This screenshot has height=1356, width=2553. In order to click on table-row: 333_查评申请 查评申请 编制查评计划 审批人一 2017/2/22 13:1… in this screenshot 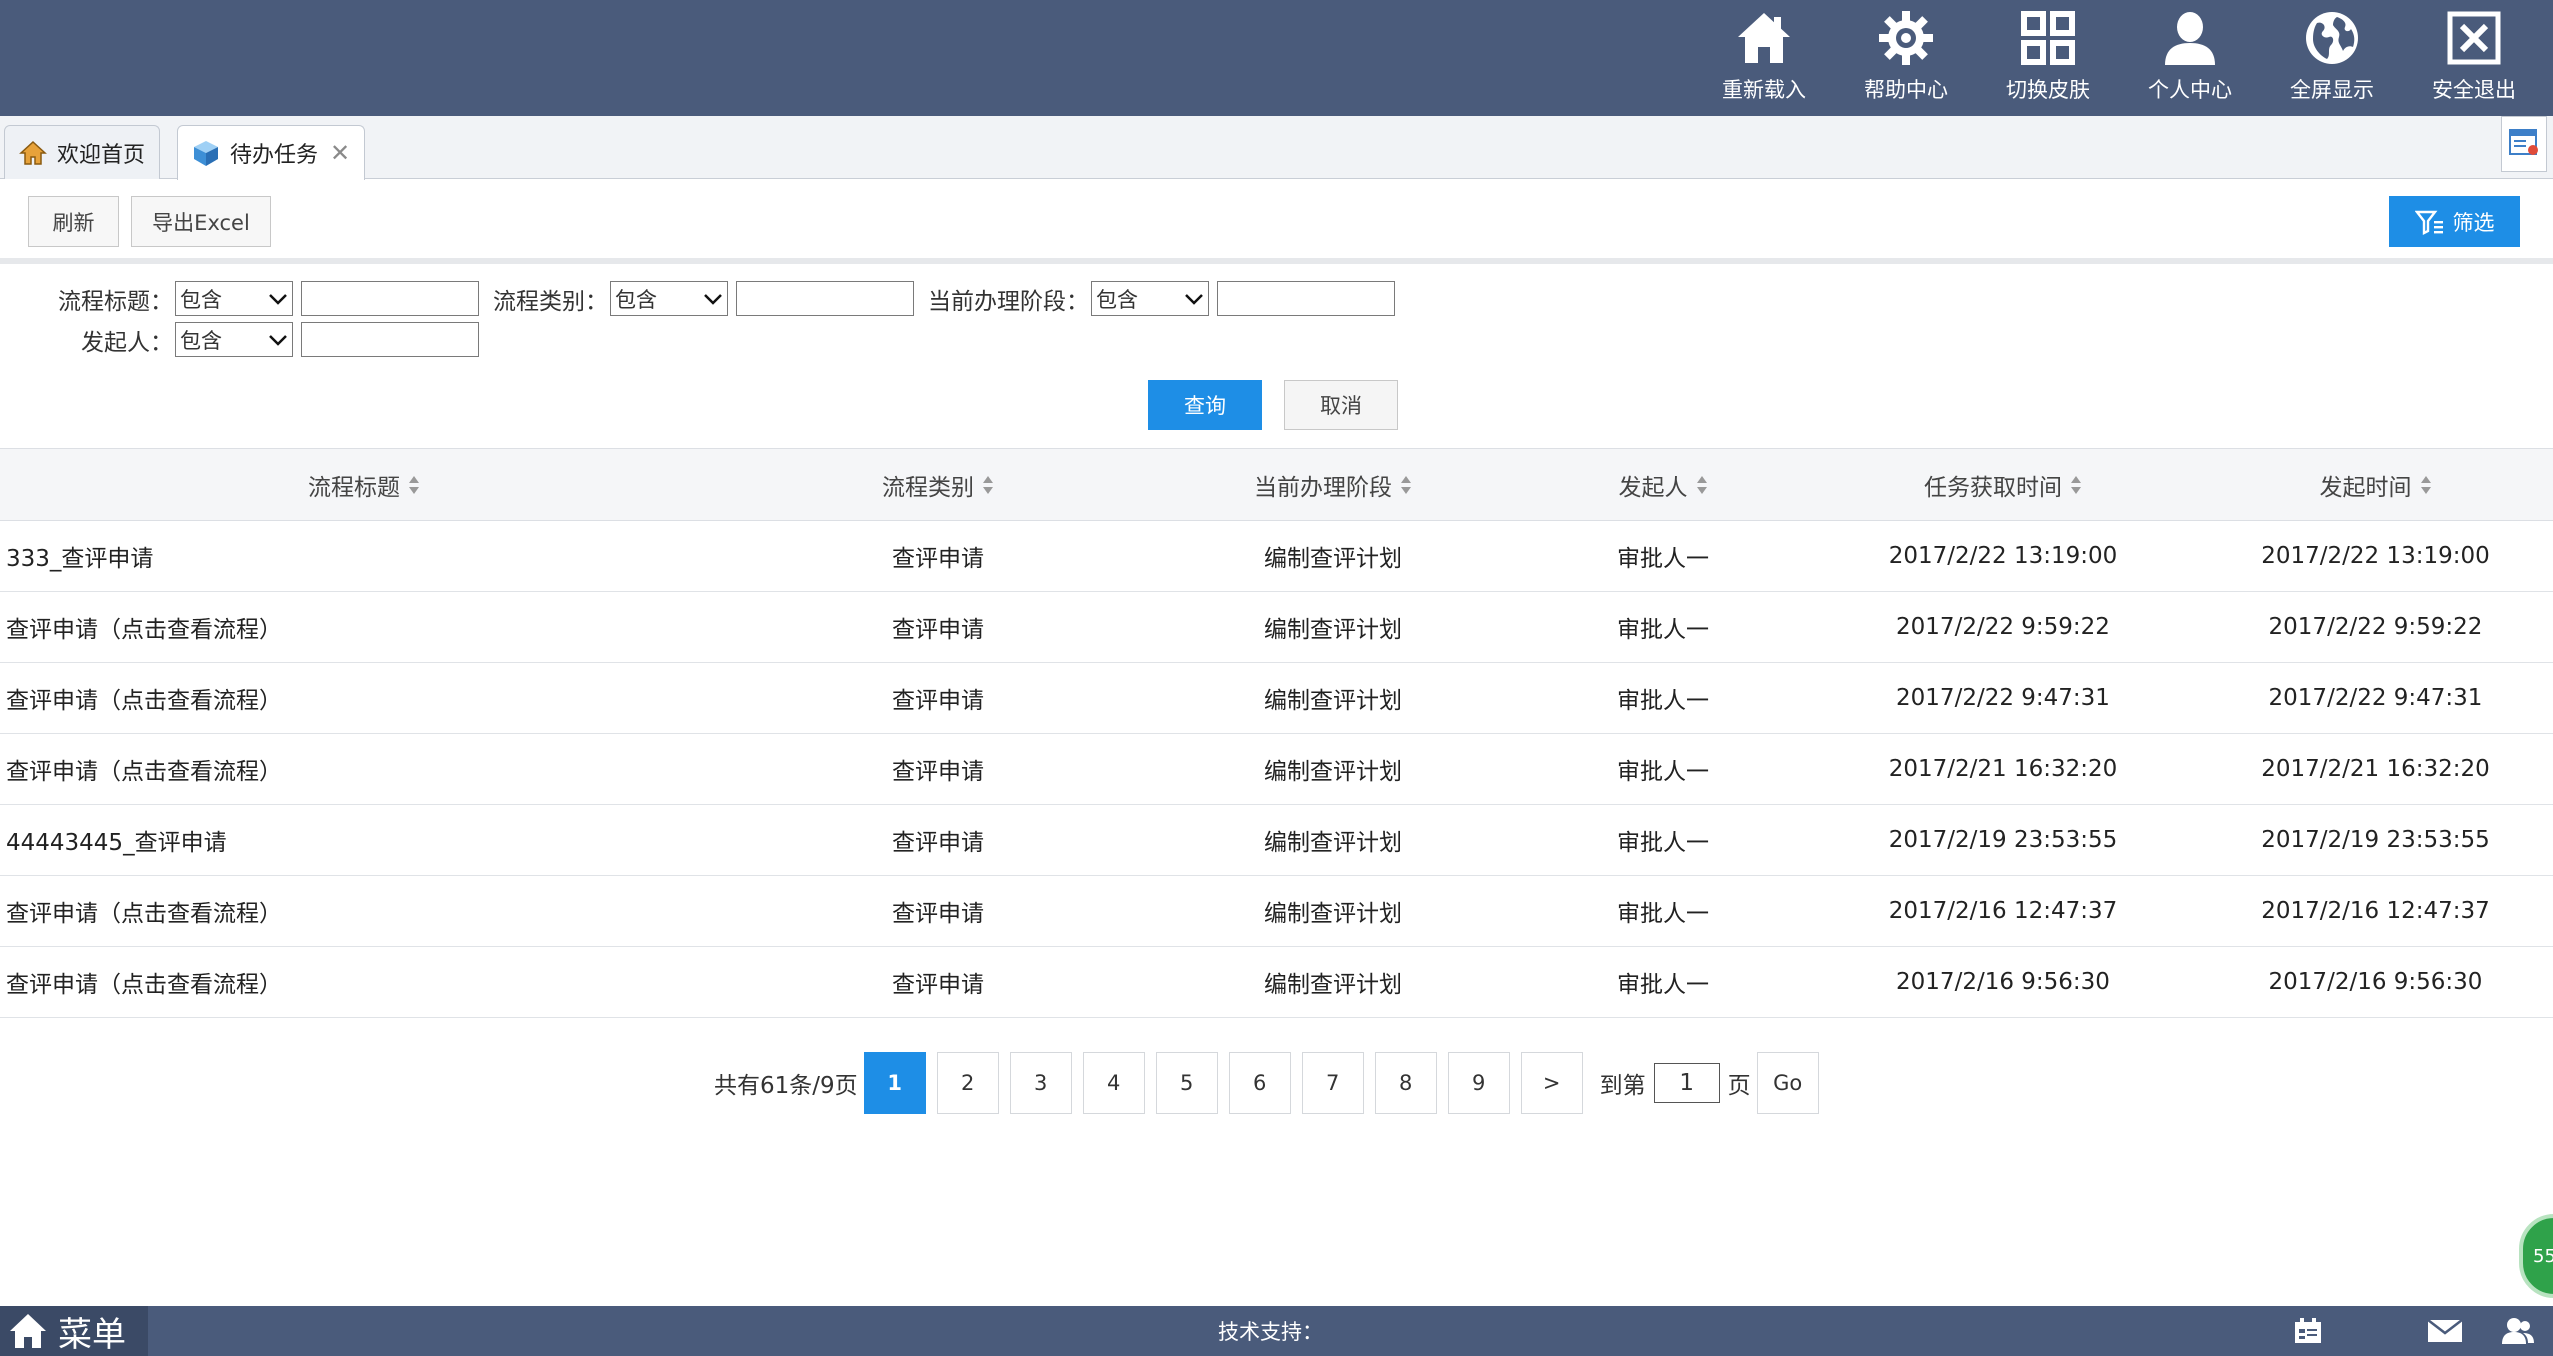, I will do `click(1276, 556)`.